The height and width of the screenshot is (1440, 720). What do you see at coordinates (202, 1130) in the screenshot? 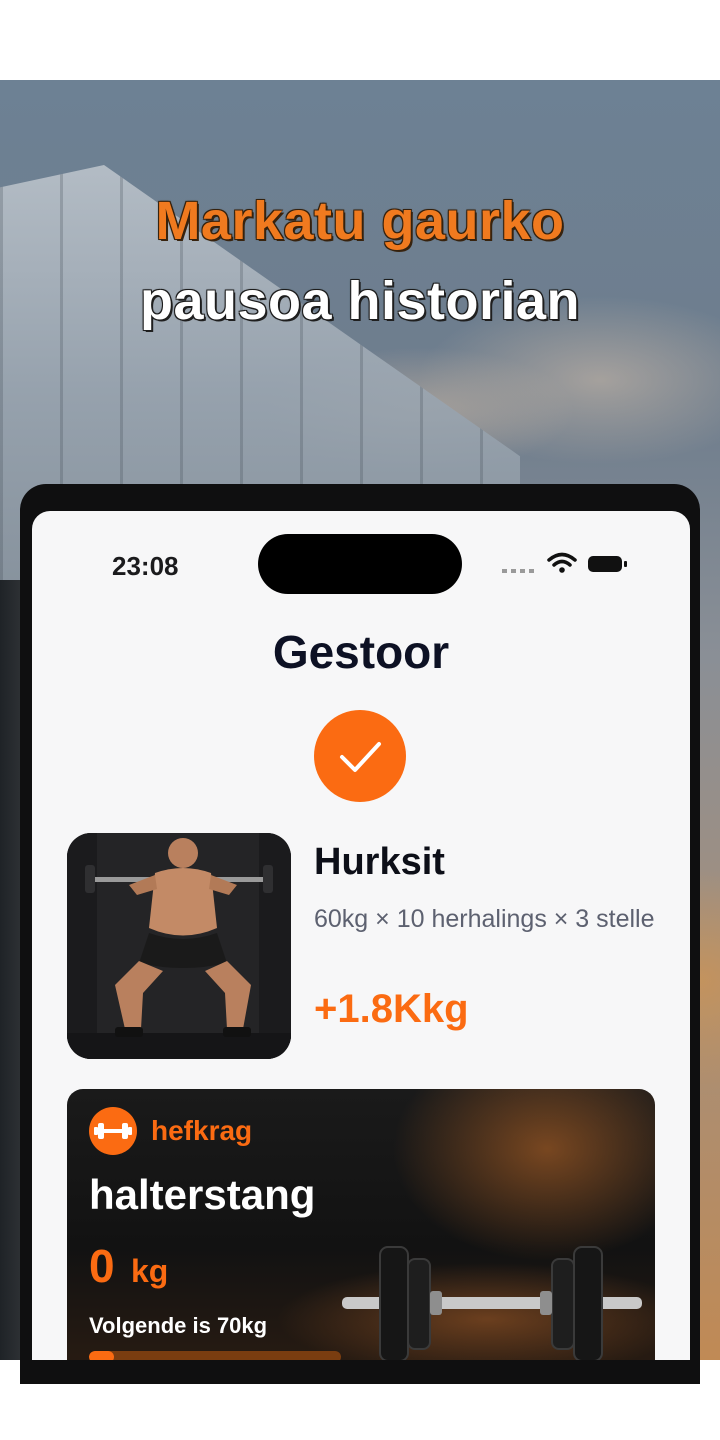
I see `category-badge: hefkrag` at bounding box center [202, 1130].